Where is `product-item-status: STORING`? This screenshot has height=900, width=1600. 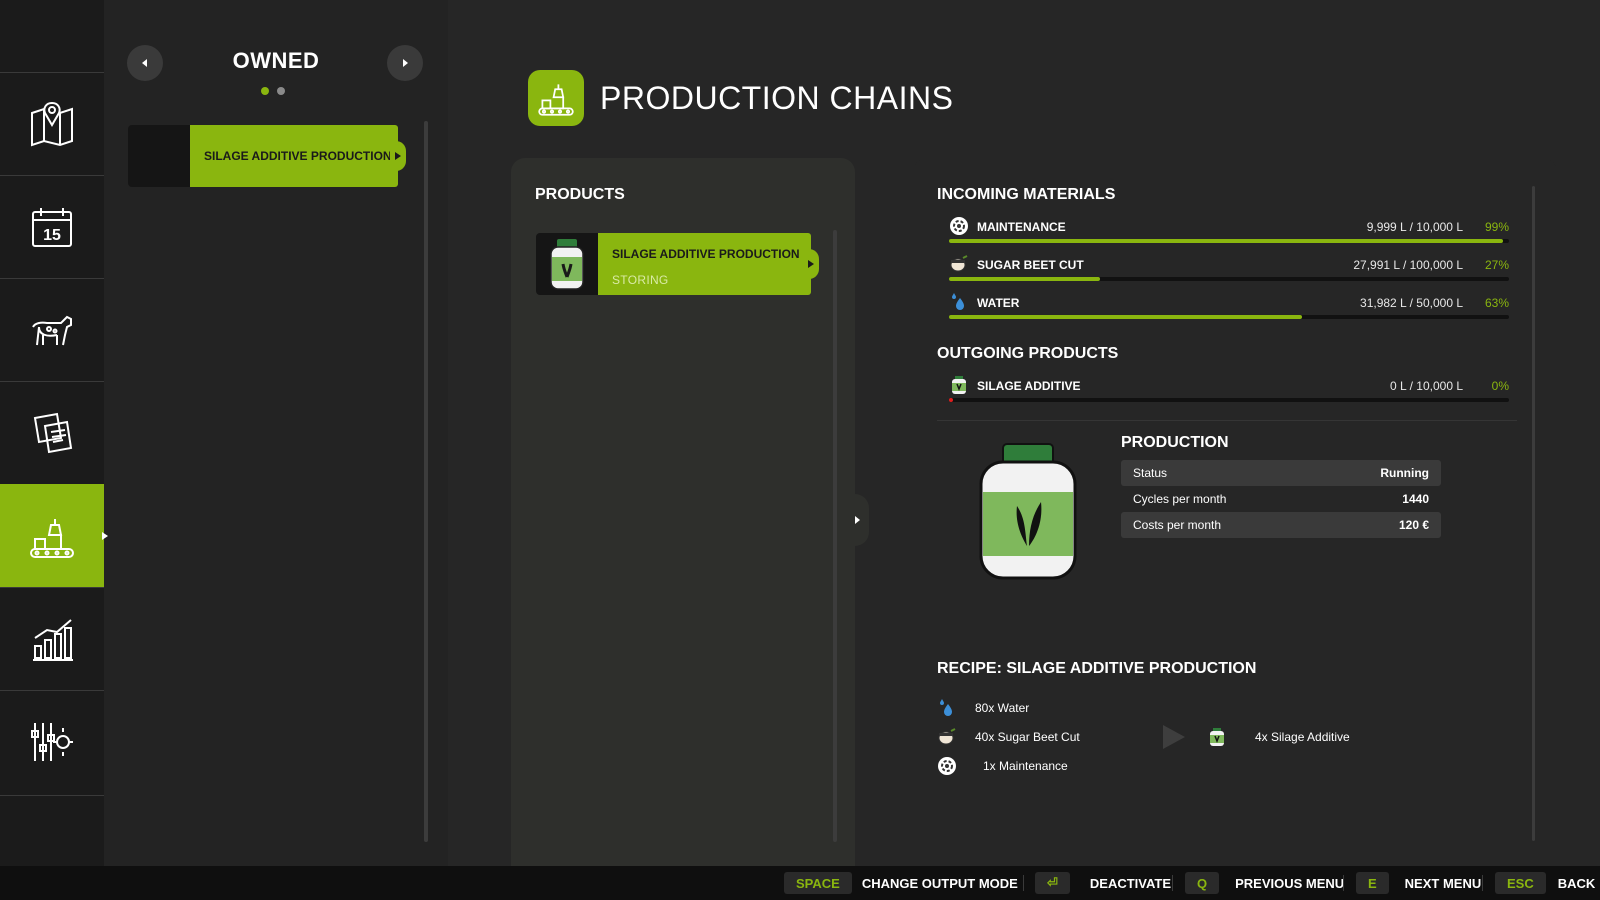 product-item-status: STORING is located at coordinates (640, 280).